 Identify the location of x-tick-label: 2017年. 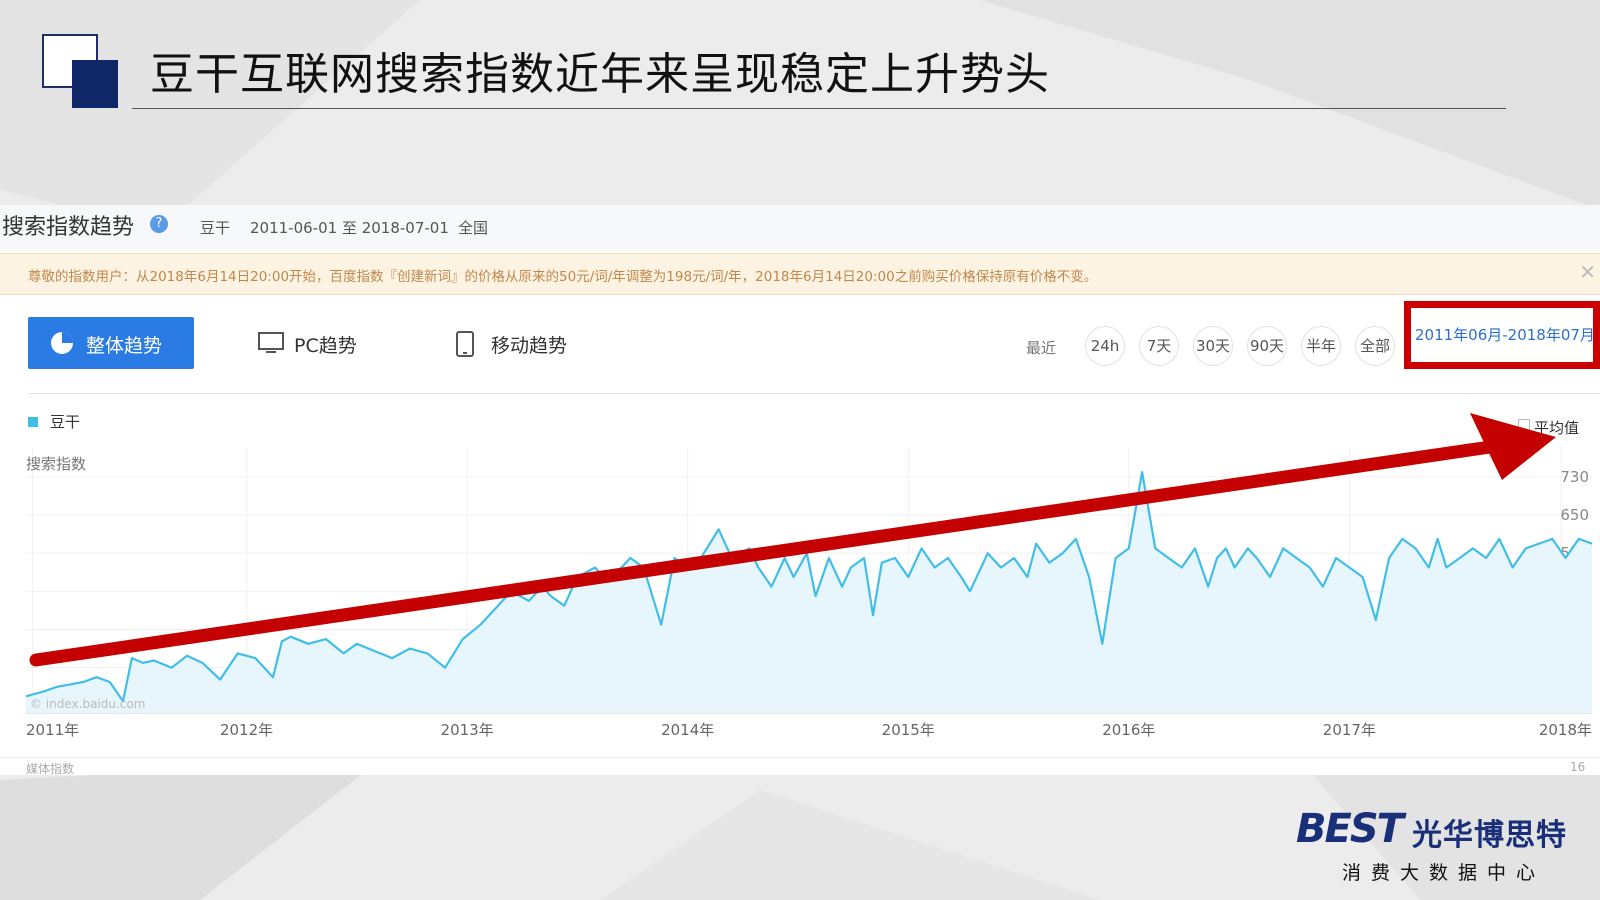
(1349, 730).